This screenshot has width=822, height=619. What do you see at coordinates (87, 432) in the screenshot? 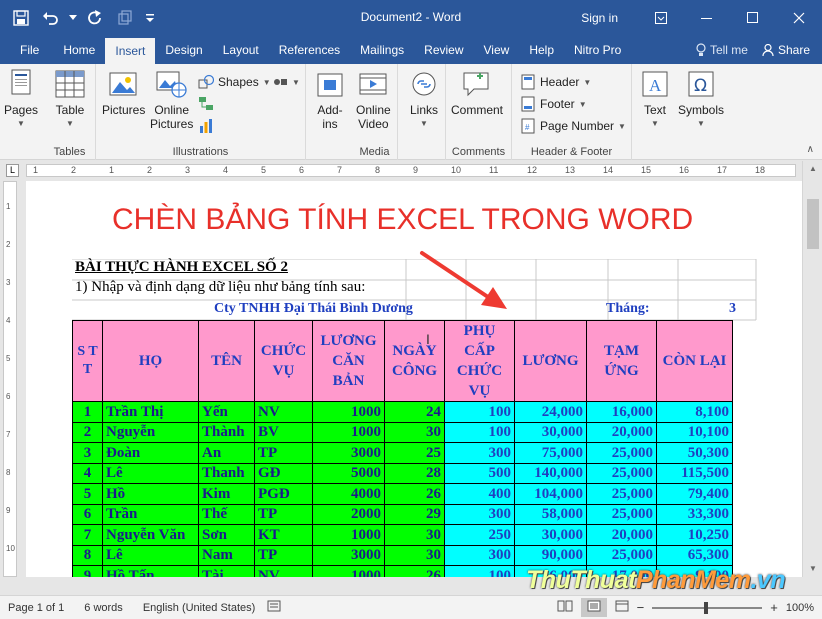
I see `table-cell: 2` at bounding box center [87, 432].